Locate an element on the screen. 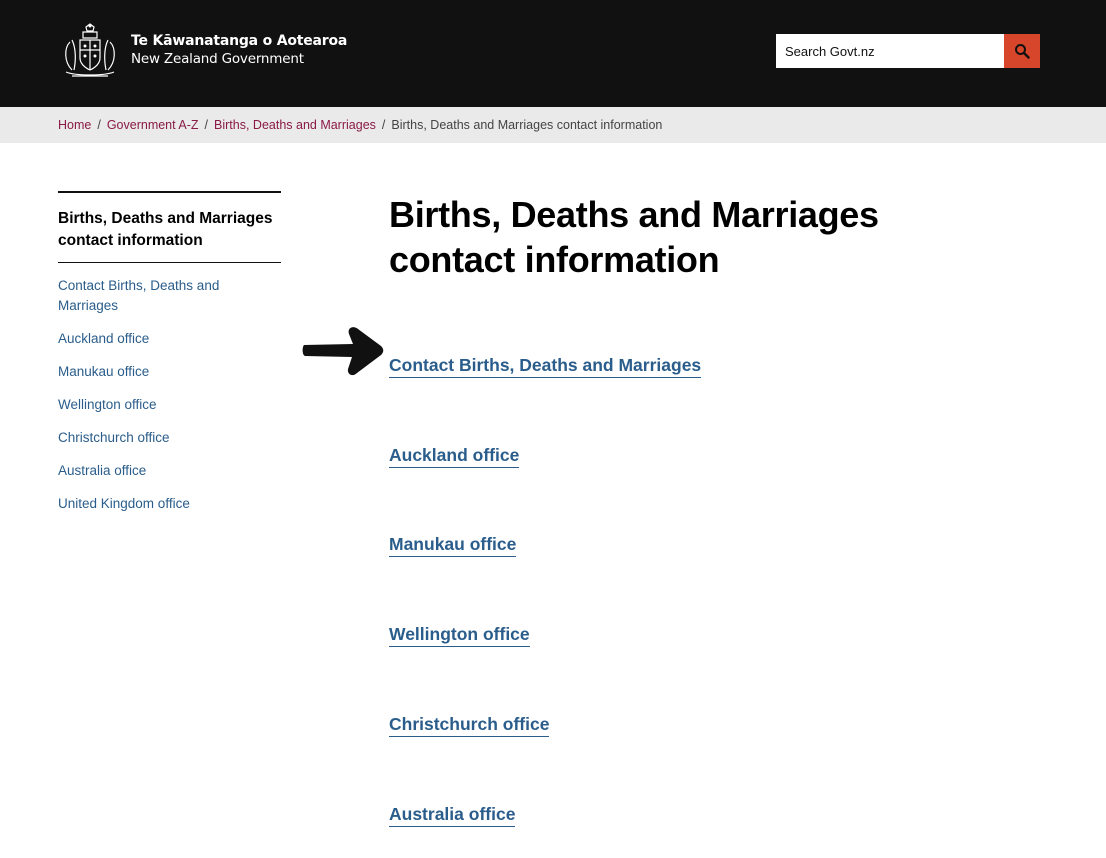  coat-of-arms-icon is located at coordinates (90, 50).